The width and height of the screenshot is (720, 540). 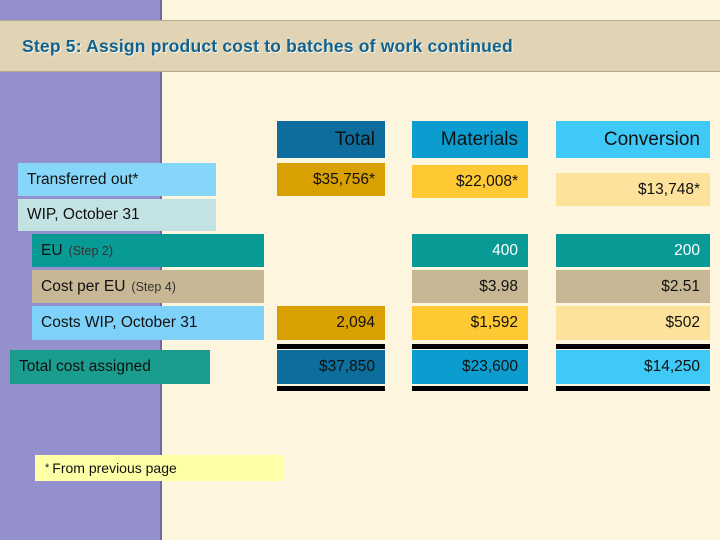 What do you see at coordinates (633, 250) in the screenshot?
I see `cell-eu-conversion: 200` at bounding box center [633, 250].